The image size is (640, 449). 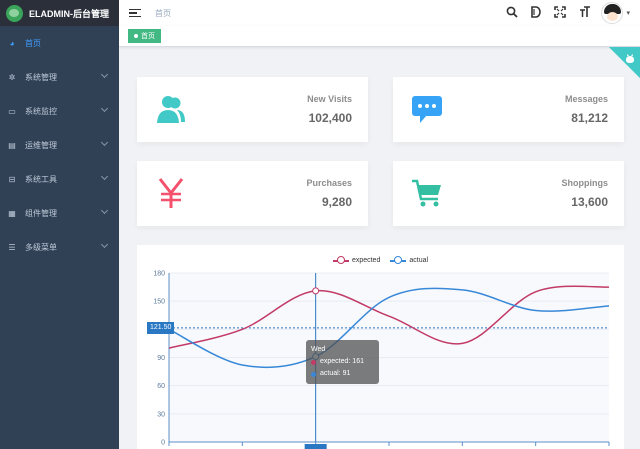 What do you see at coordinates (630, 60) in the screenshot?
I see `octocat-icon` at bounding box center [630, 60].